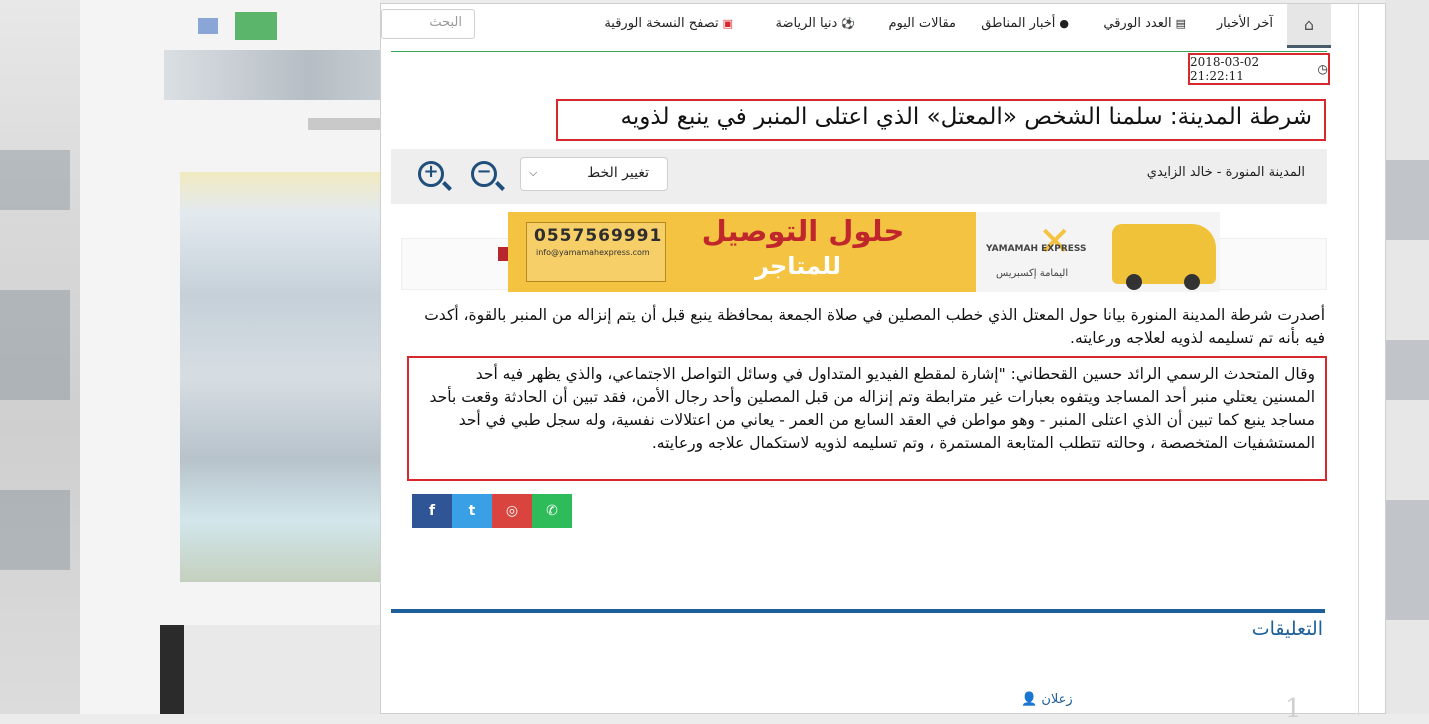 This screenshot has width=1429, height=724. I want to click on newspaper-icon: ▤, so click(1180, 23).